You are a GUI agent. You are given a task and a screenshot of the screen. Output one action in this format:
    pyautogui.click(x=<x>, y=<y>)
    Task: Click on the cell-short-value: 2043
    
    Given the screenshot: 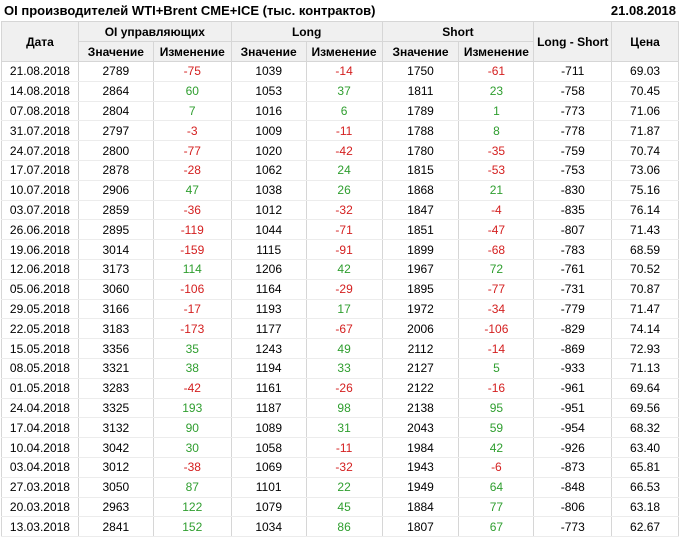 What is the action you would take?
    pyautogui.click(x=420, y=428)
    